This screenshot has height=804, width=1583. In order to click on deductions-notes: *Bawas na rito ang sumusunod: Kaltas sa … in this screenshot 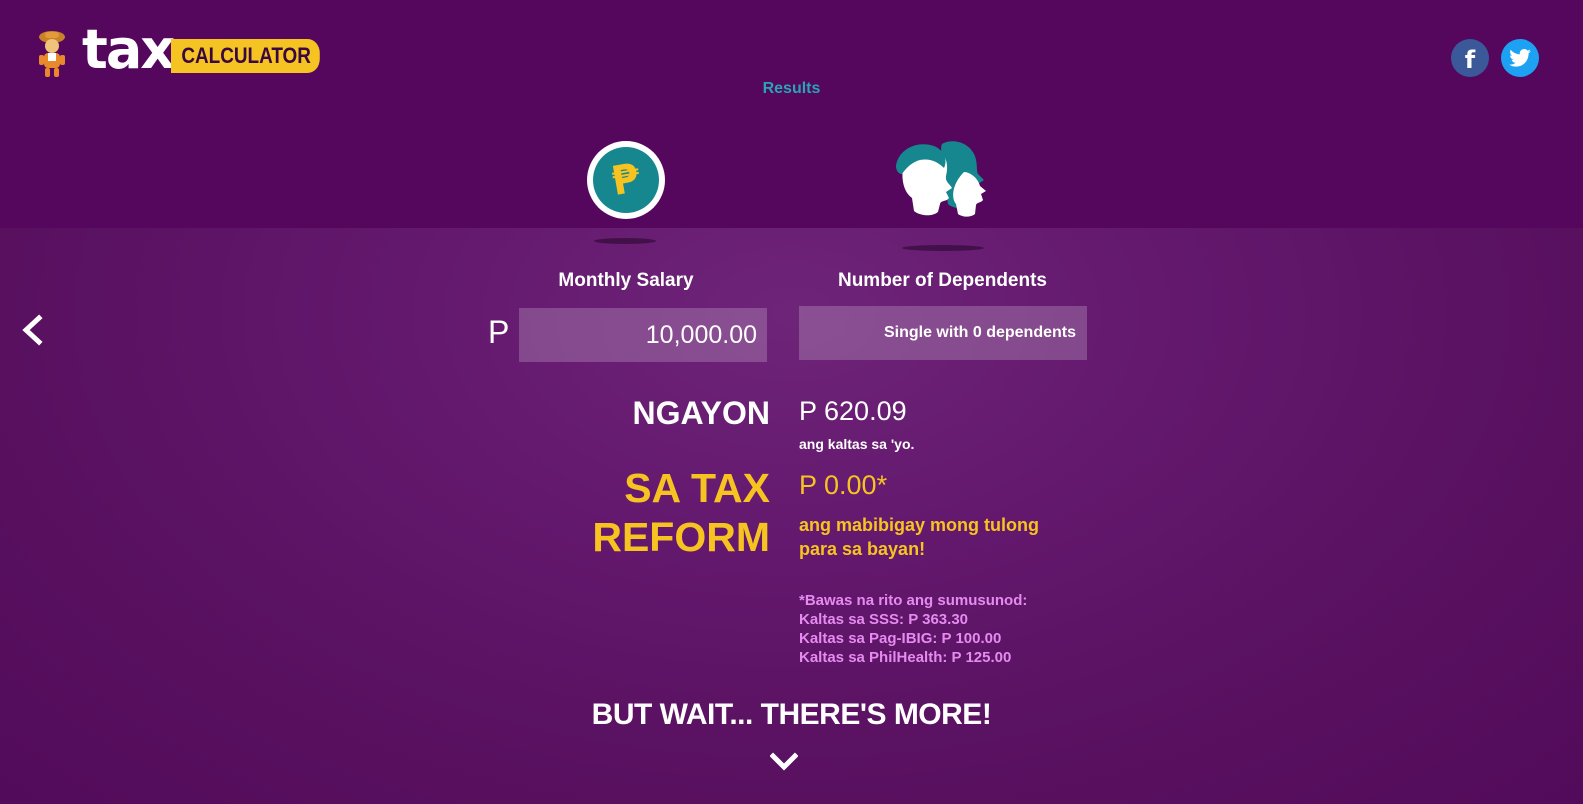, I will do `click(913, 629)`.